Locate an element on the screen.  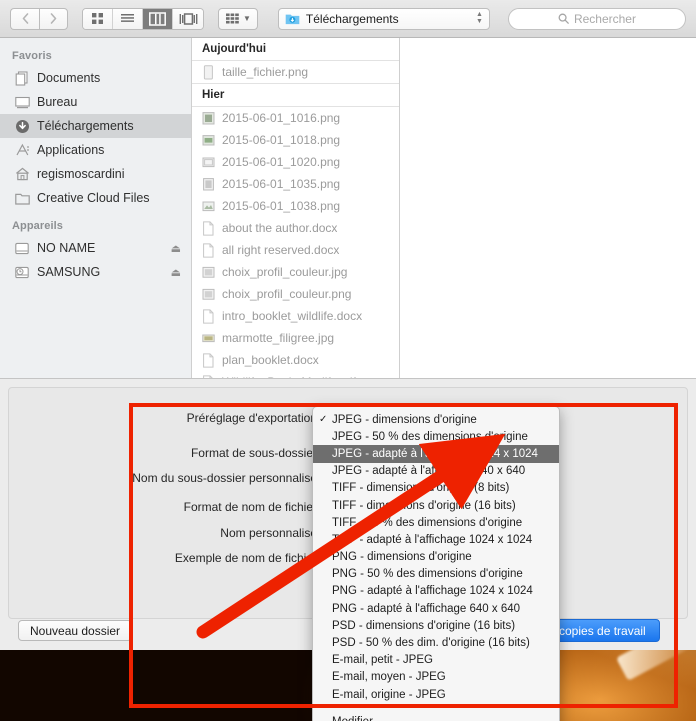
menu-item: PSD - dimensions d'origine (16 bits) is located at coordinates (436, 625).